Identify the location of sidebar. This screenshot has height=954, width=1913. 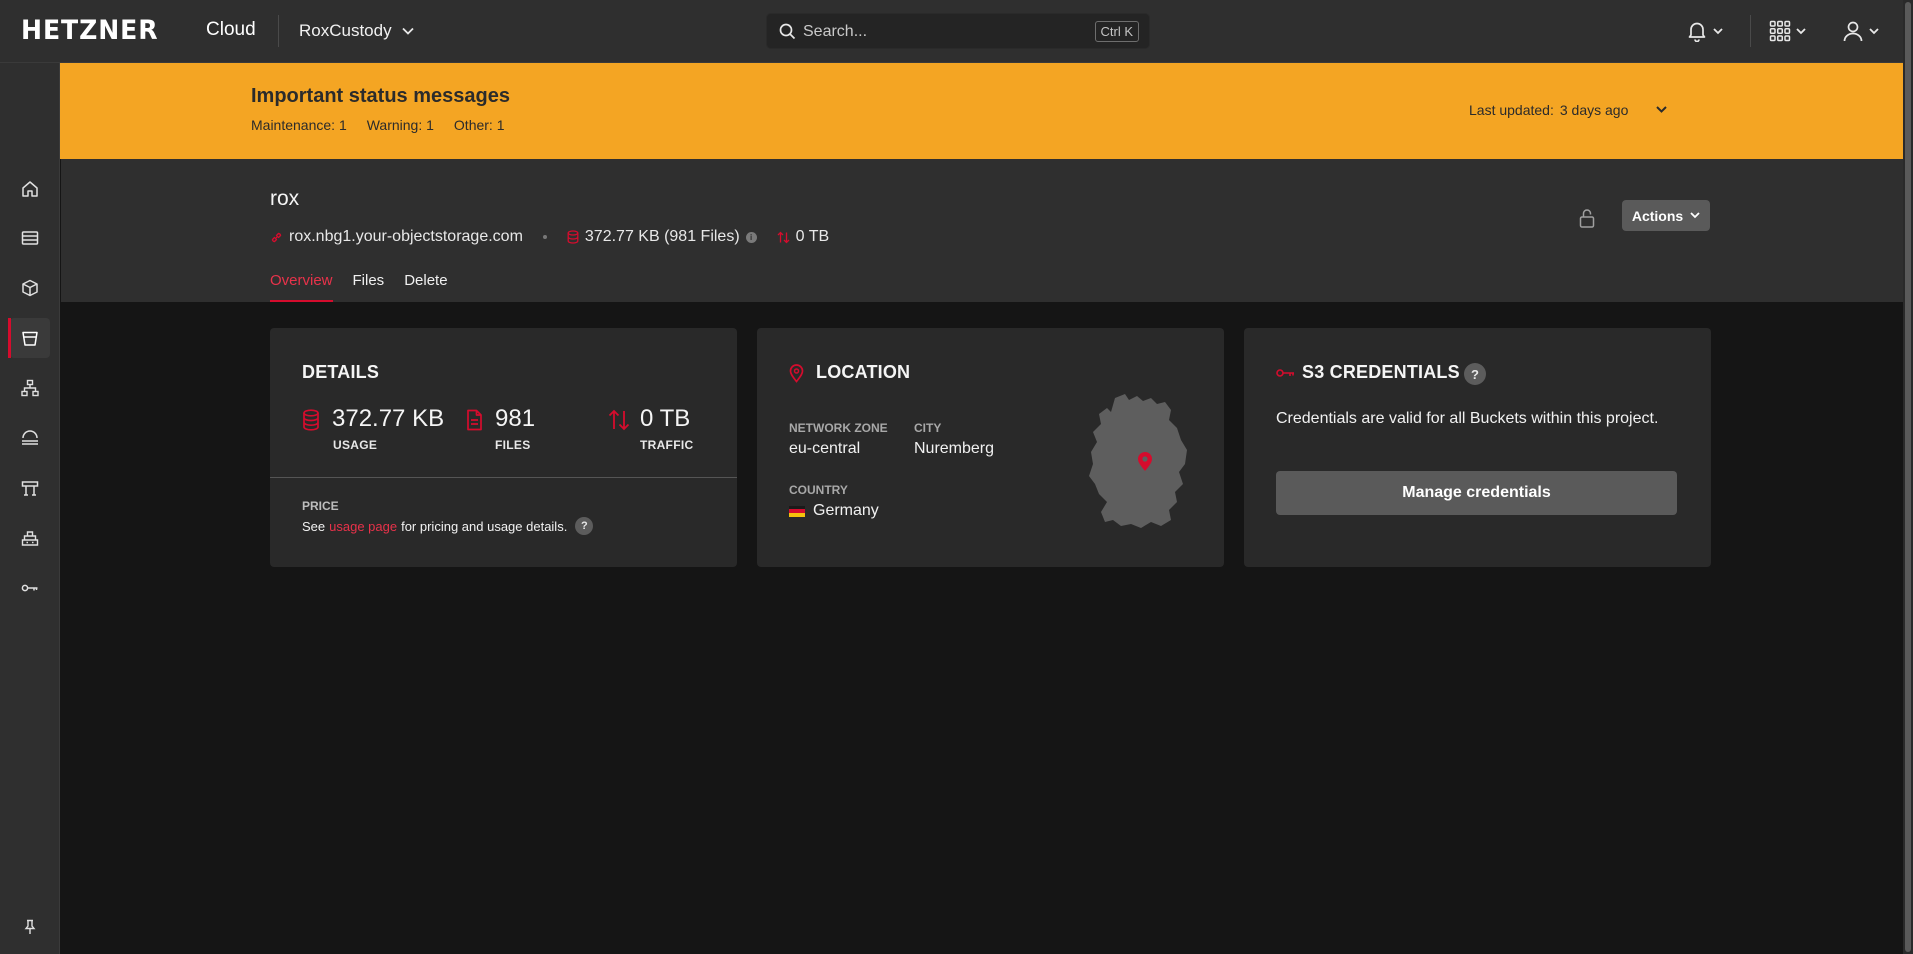
(30, 508).